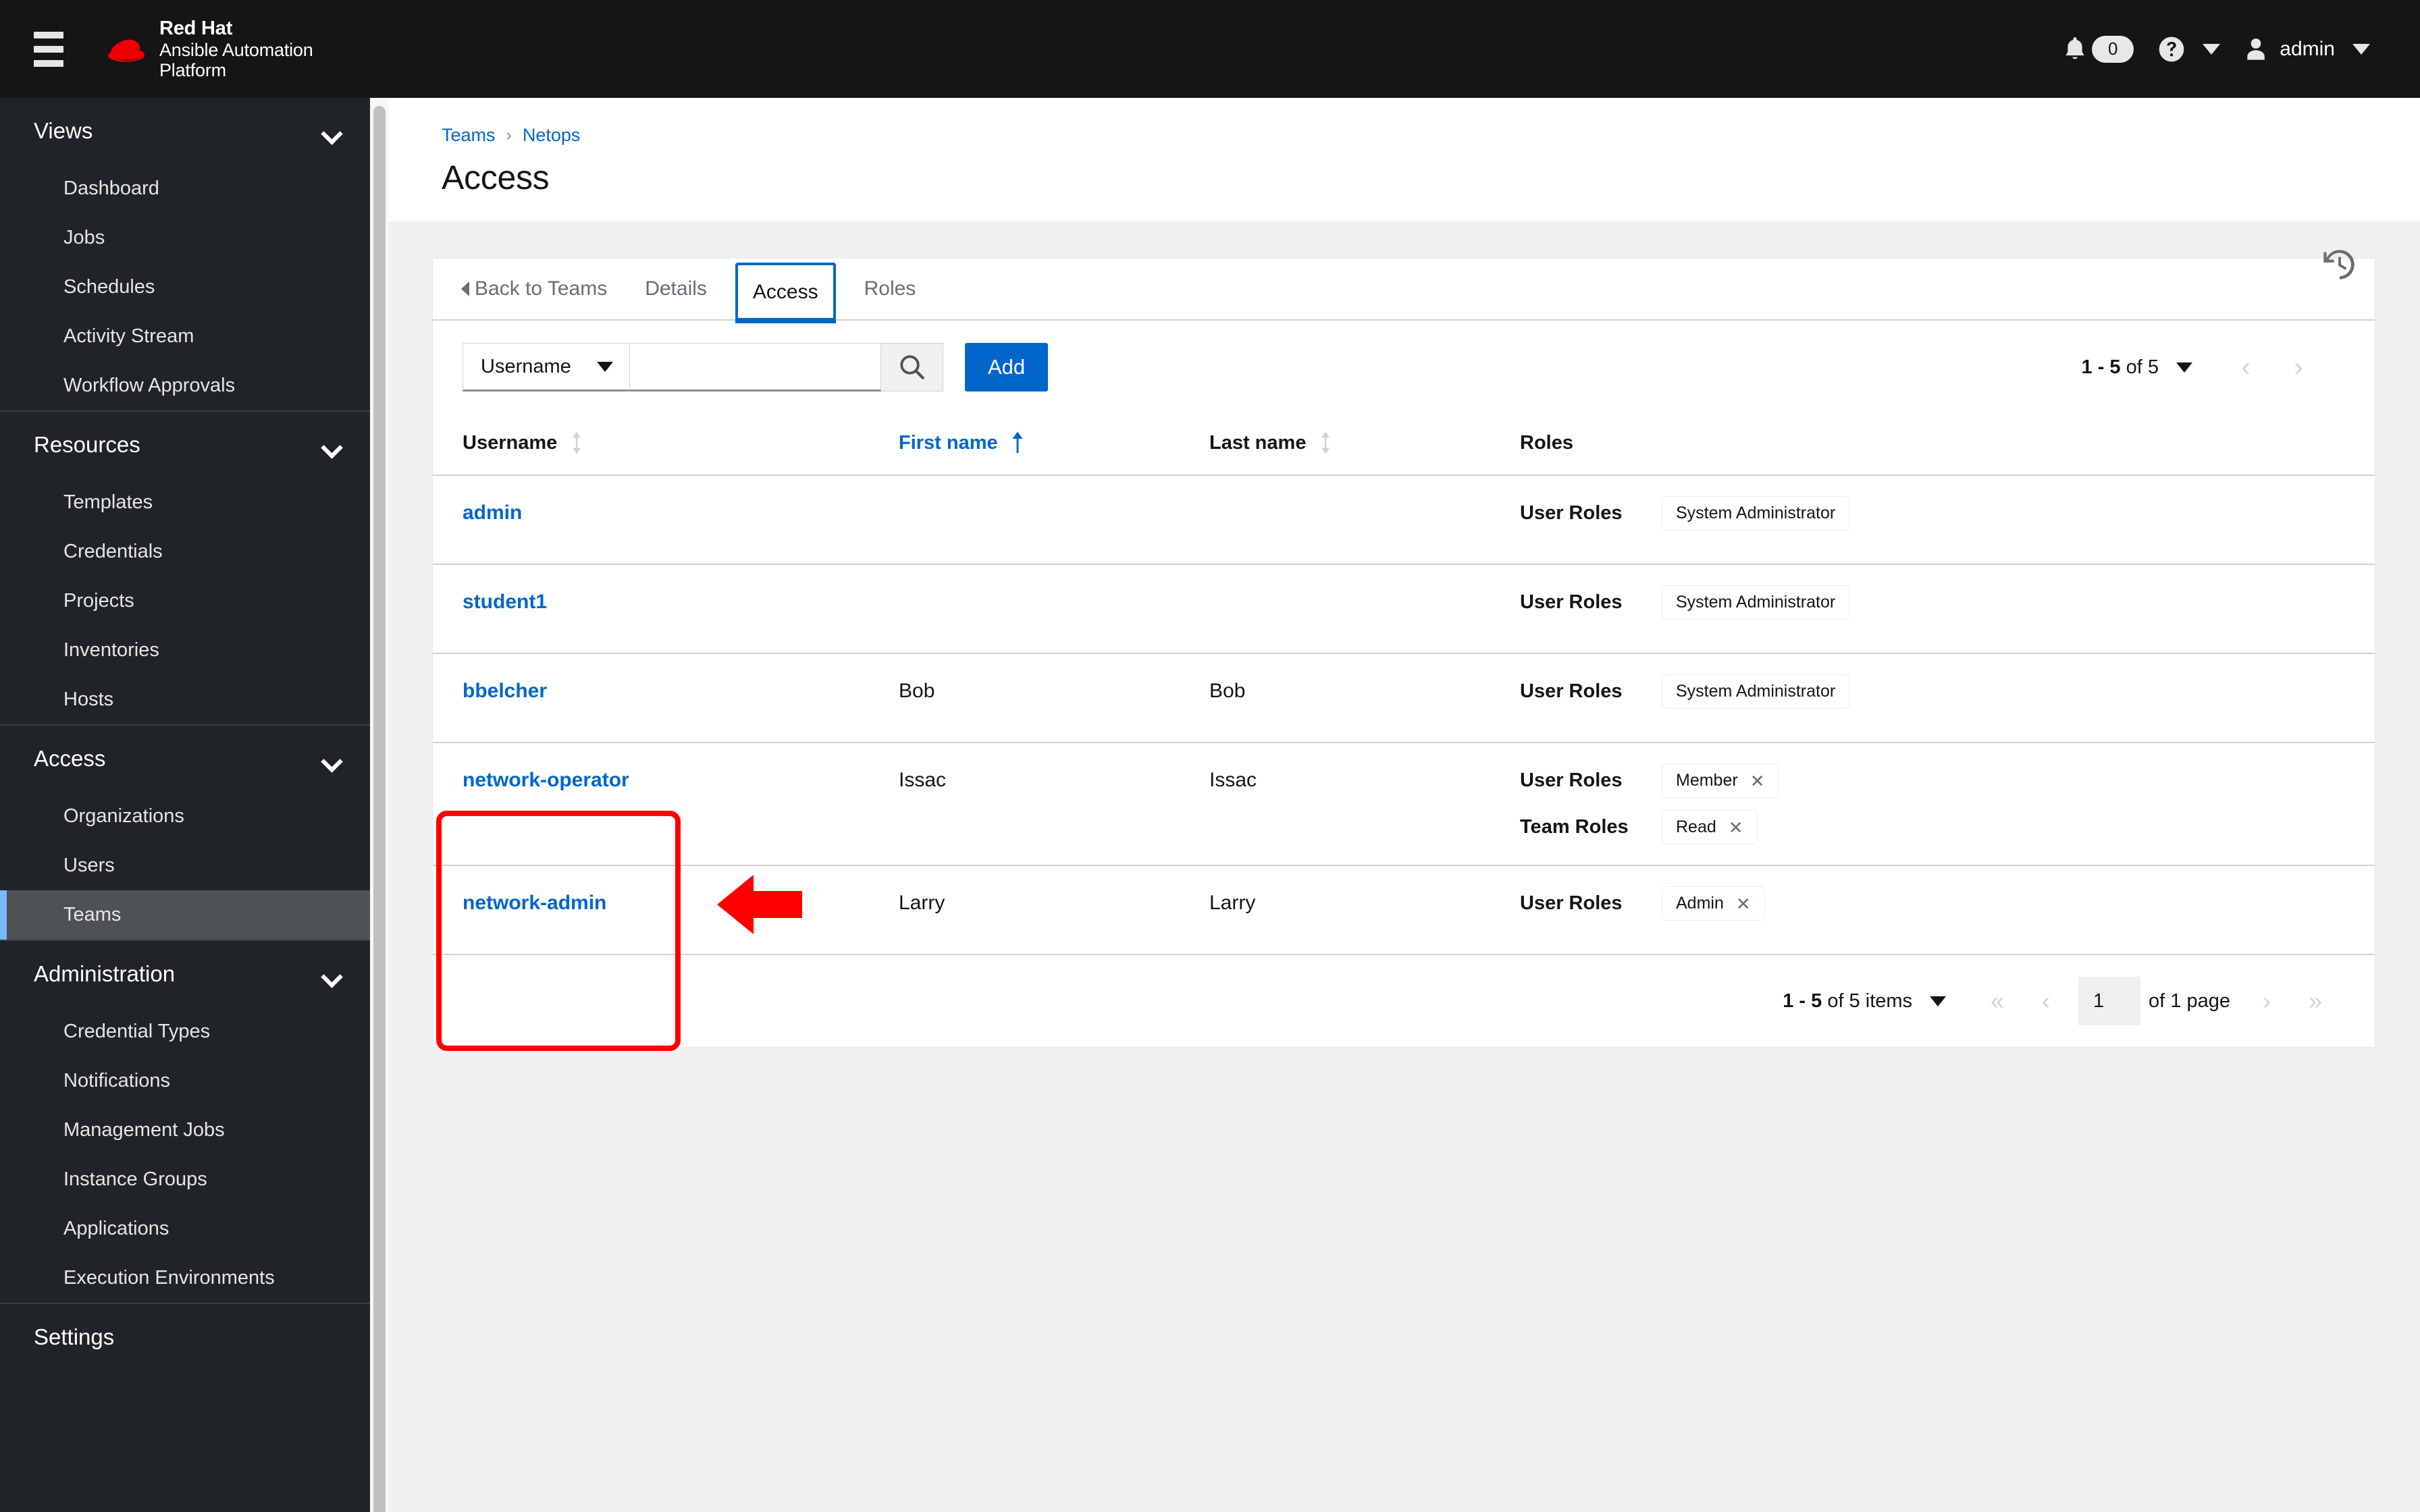 The image size is (2420, 1512). I want to click on roles-wrapper: User Roles Member ✕ Team Roles Read ✕, so click(1947, 804).